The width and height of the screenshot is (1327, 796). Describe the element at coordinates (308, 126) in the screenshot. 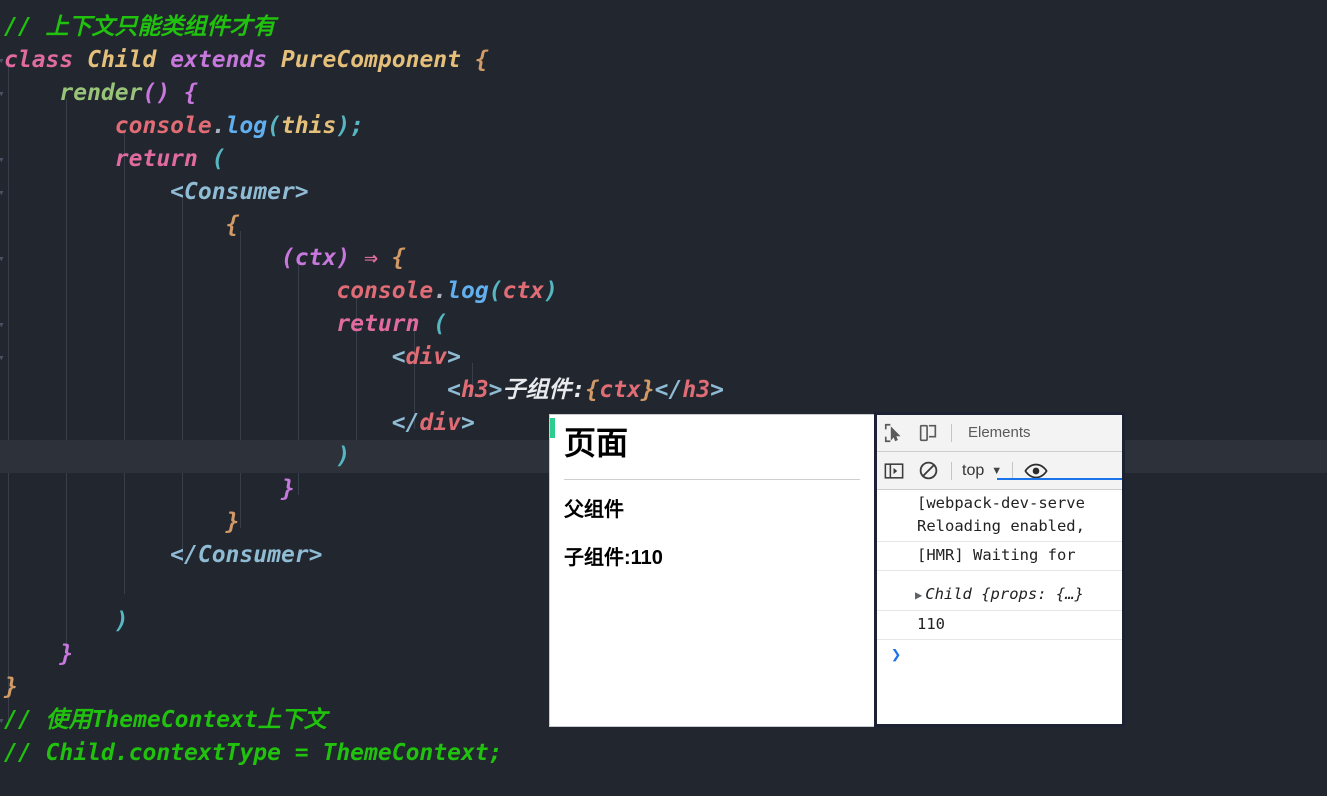

I see `code-token: this` at that location.